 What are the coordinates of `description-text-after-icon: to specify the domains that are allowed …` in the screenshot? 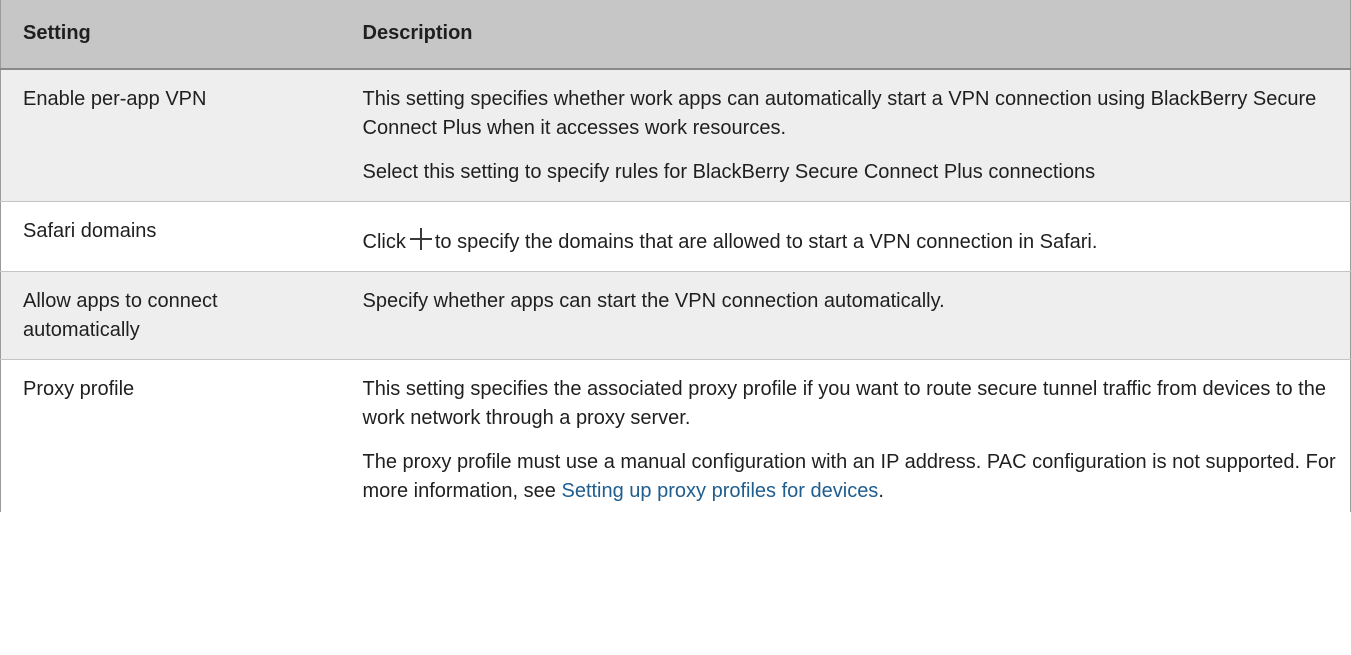 It's located at (766, 242).